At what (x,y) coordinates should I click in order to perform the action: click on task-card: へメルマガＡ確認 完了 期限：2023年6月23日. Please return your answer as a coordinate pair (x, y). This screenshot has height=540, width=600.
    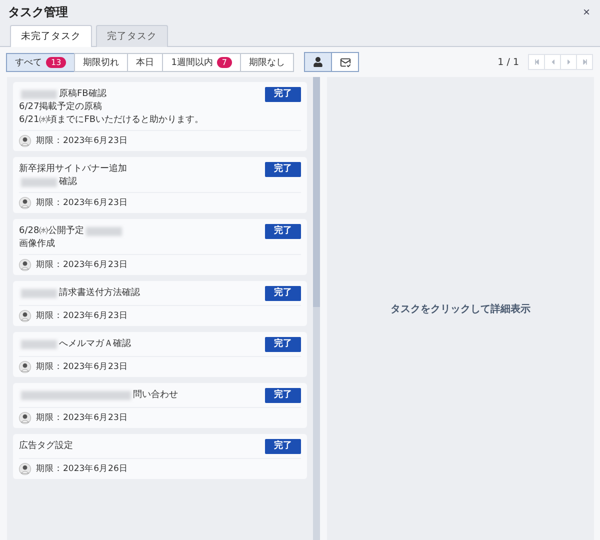
    Looking at the image, I should click on (160, 354).